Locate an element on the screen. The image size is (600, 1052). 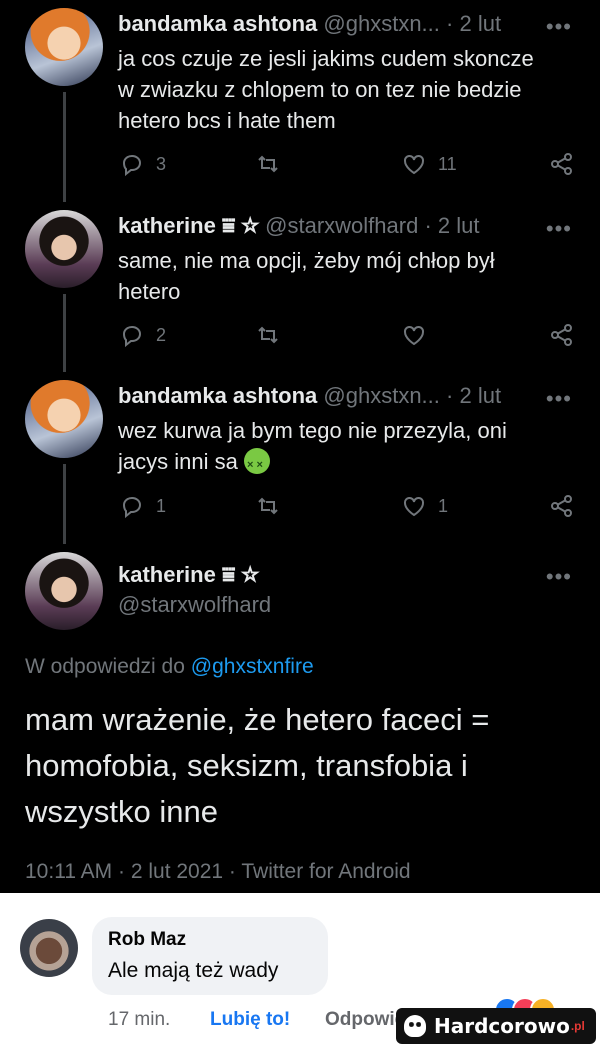
reply-to-link: @ghxstxnfire is located at coordinates (252, 666).